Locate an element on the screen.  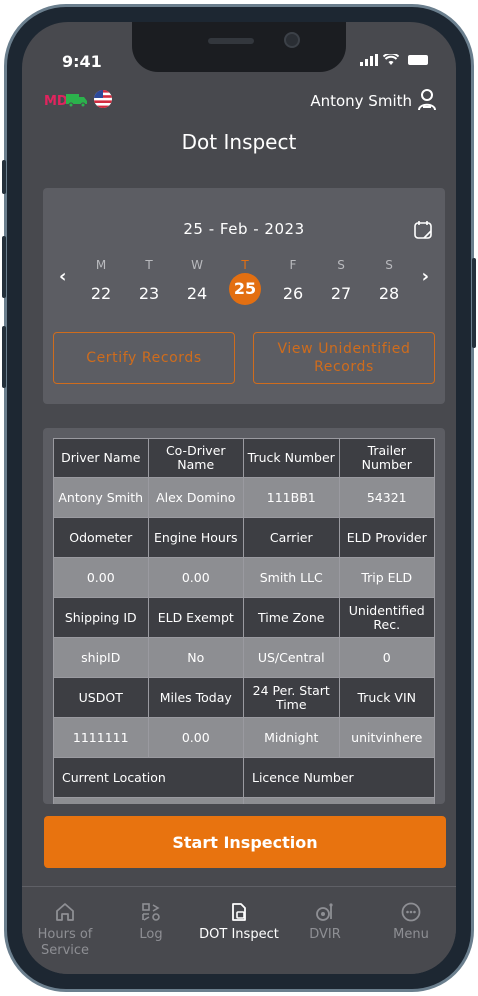
cell-value: Alex Domino is located at coordinates (196, 498).